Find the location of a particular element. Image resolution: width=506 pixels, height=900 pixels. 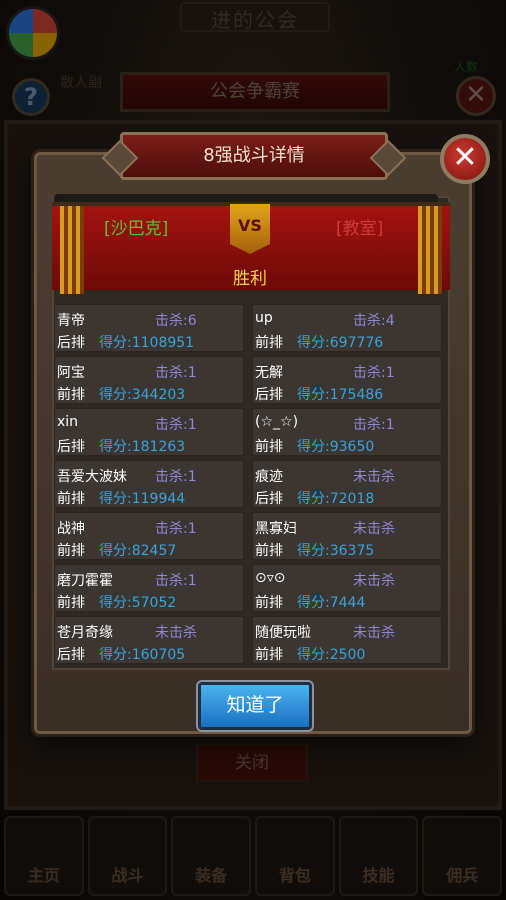

left-player-card: xin 击杀:1 后排 得分:181263 is located at coordinates (149, 432).